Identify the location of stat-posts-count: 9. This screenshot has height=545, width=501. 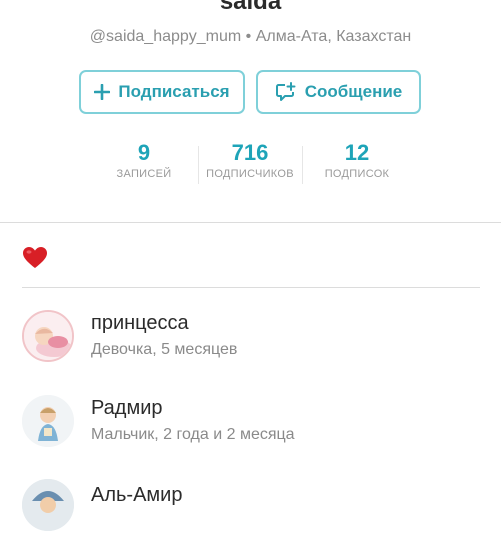
(144, 152).